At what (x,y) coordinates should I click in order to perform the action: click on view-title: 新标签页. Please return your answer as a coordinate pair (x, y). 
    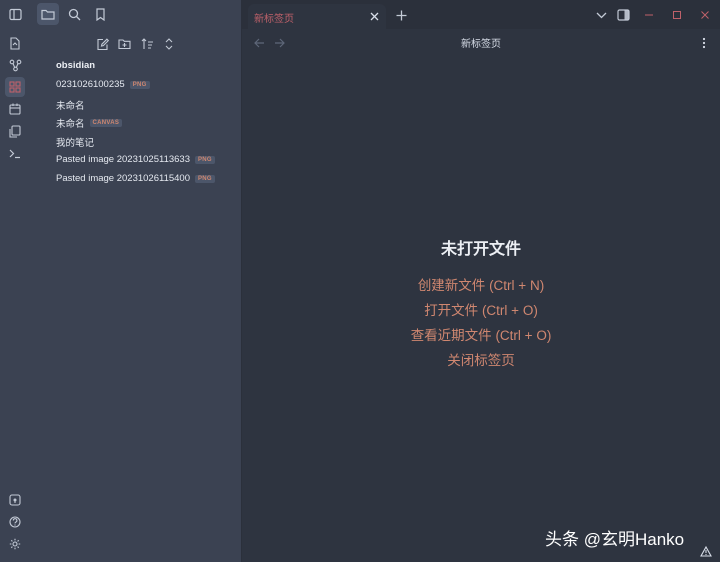
    Looking at the image, I should click on (481, 44).